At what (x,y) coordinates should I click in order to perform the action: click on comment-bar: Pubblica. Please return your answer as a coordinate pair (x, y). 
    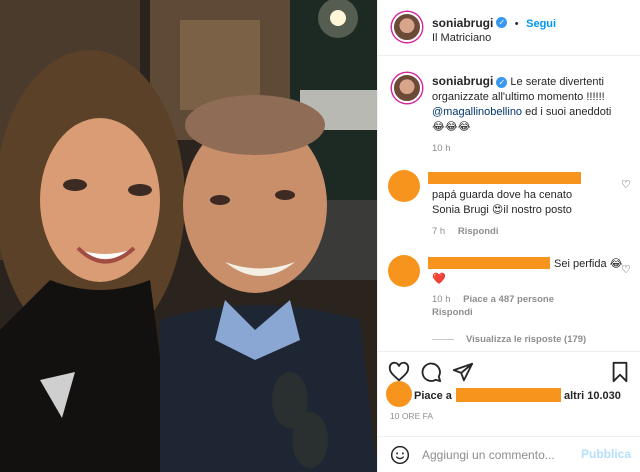
    Looking at the image, I should click on (509, 454).